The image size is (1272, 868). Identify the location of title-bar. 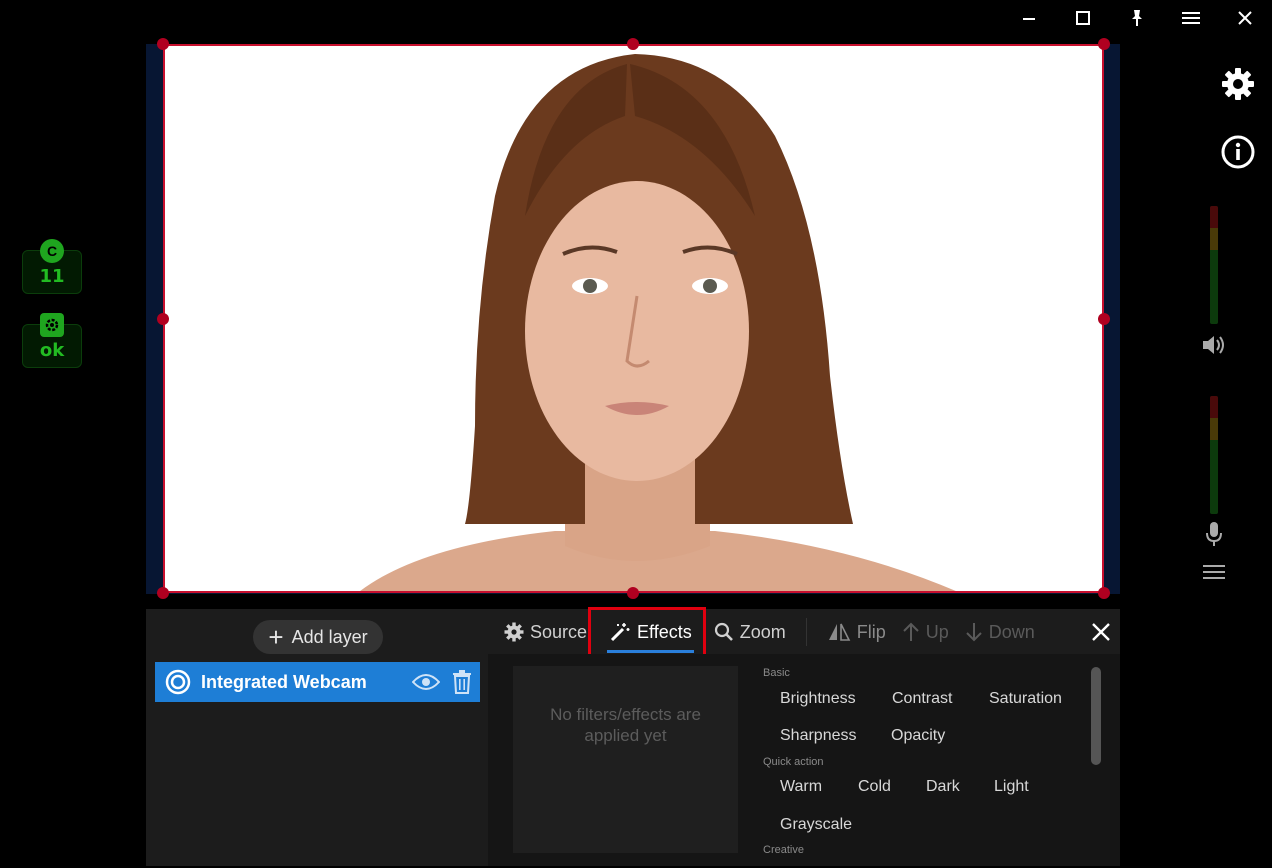
(1137, 18).